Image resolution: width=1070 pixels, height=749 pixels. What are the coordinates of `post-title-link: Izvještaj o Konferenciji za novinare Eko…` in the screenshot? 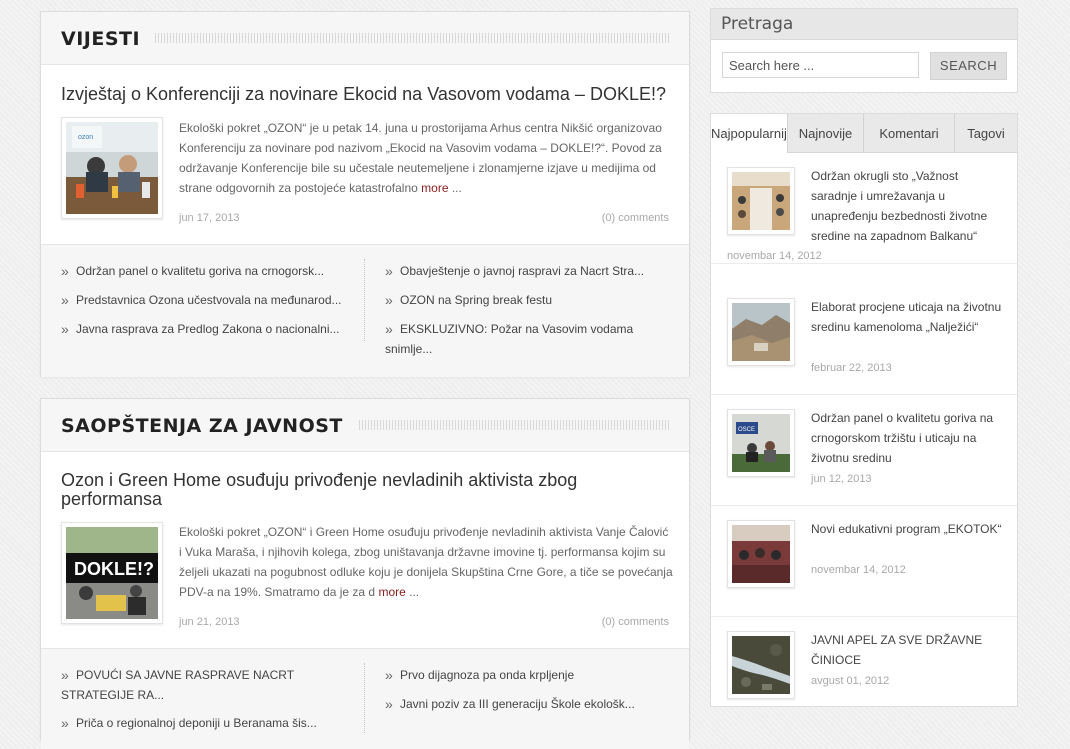 It's located at (363, 94).